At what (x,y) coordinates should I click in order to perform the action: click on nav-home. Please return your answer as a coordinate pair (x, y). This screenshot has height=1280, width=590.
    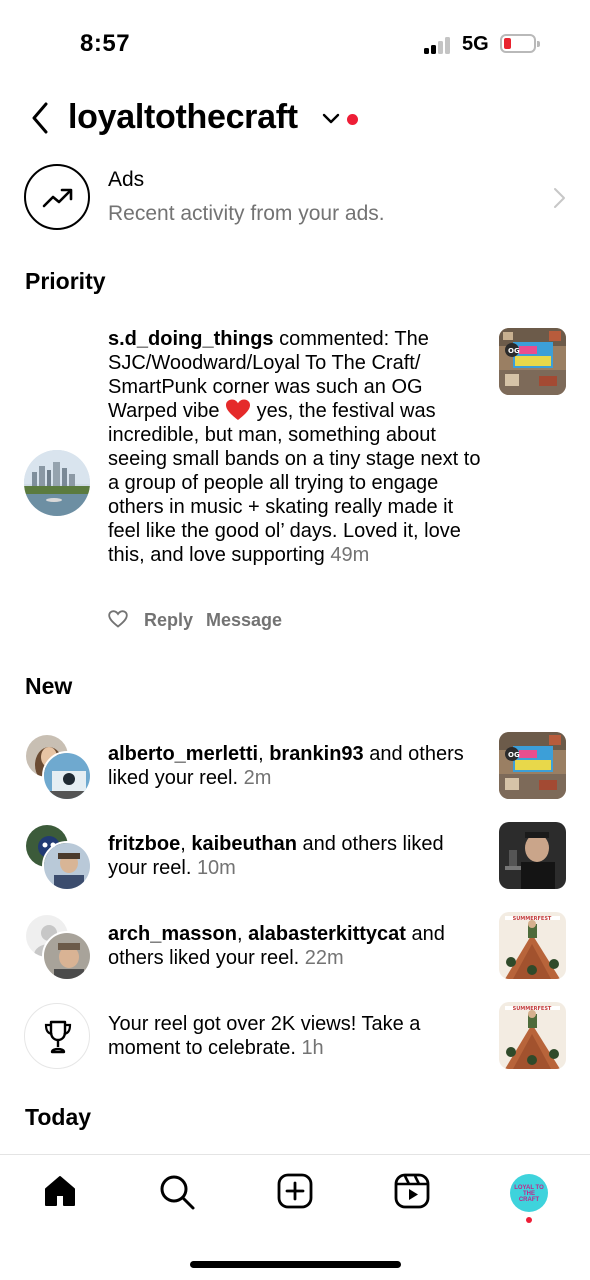
    Looking at the image, I should click on (62, 1193).